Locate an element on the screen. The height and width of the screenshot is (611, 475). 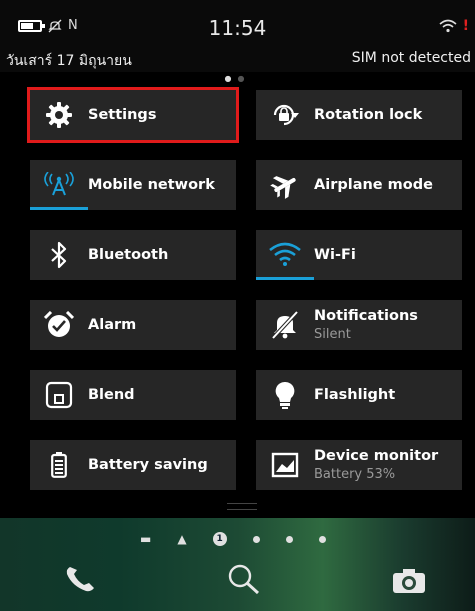
tile-device-monitor: Device monitor Battery 53% is located at coordinates (359, 465).